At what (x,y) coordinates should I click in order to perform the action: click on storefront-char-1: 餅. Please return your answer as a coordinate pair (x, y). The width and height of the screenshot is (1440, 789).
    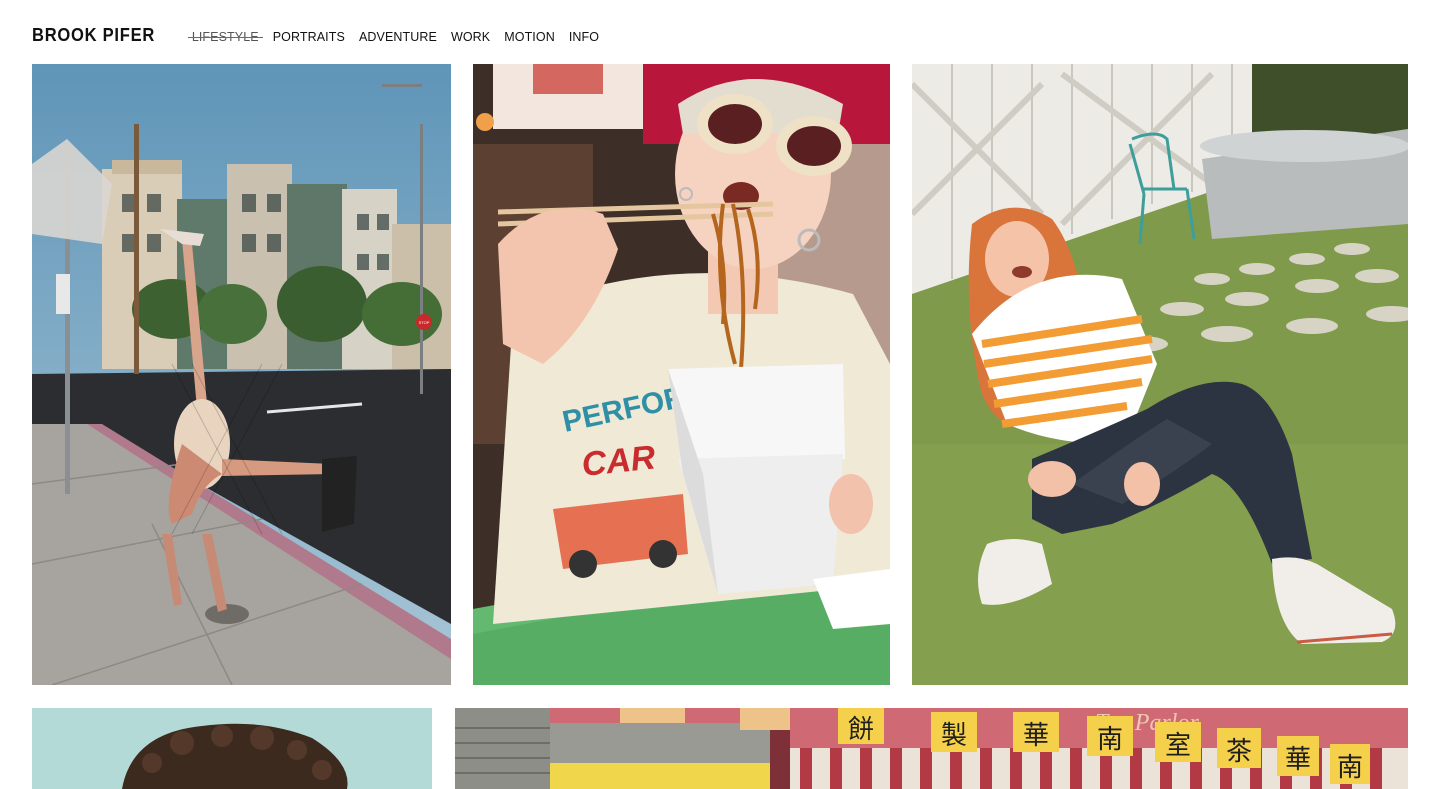
    Looking at the image, I should click on (861, 730).